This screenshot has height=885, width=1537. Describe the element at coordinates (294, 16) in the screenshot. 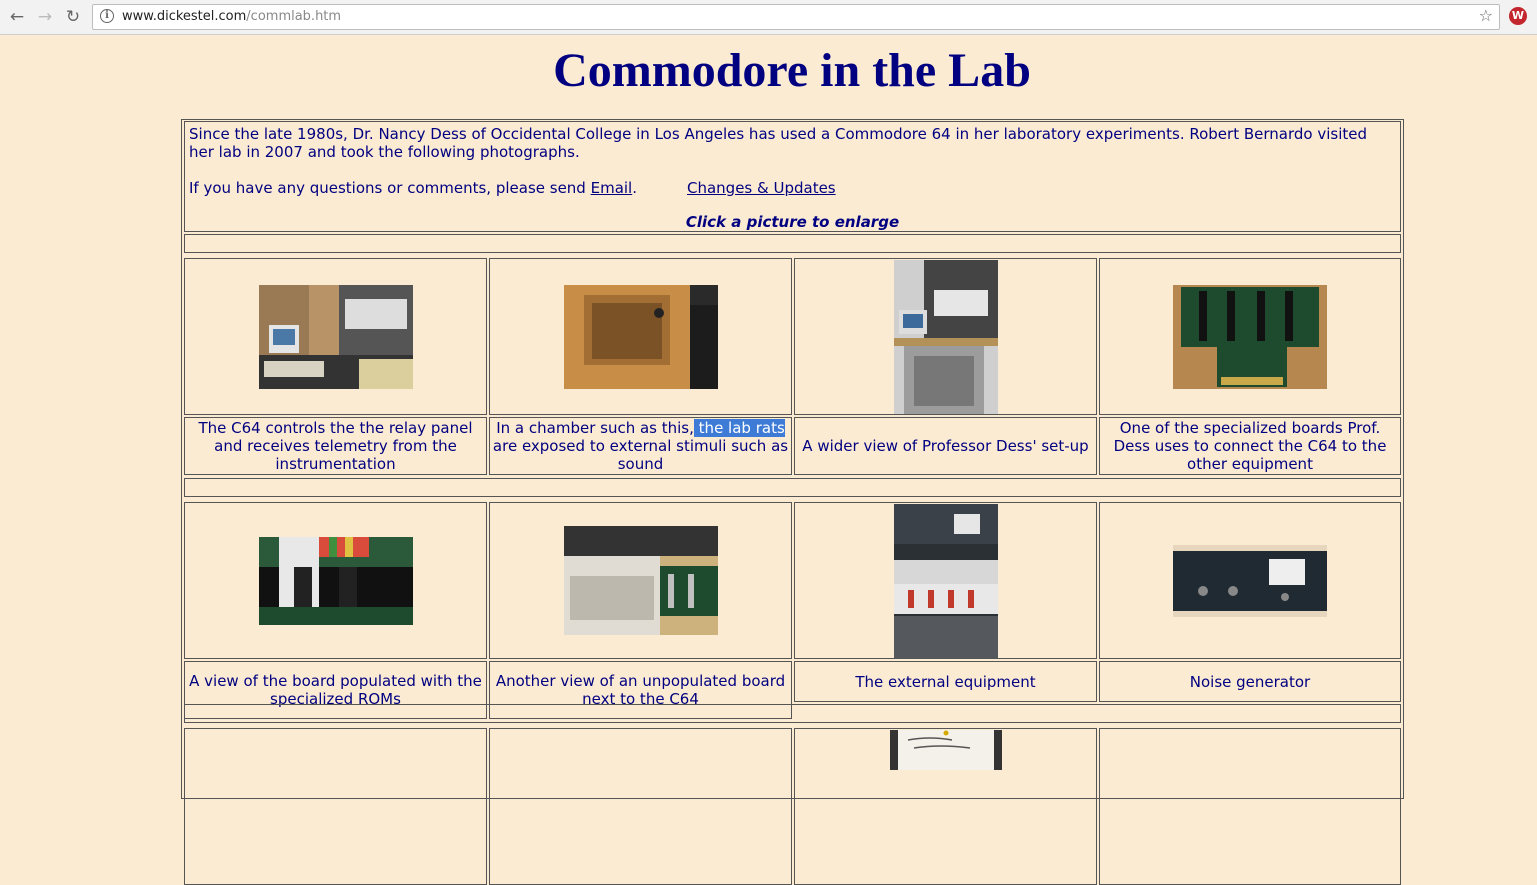

I see `url-path: /commlab.htm` at that location.